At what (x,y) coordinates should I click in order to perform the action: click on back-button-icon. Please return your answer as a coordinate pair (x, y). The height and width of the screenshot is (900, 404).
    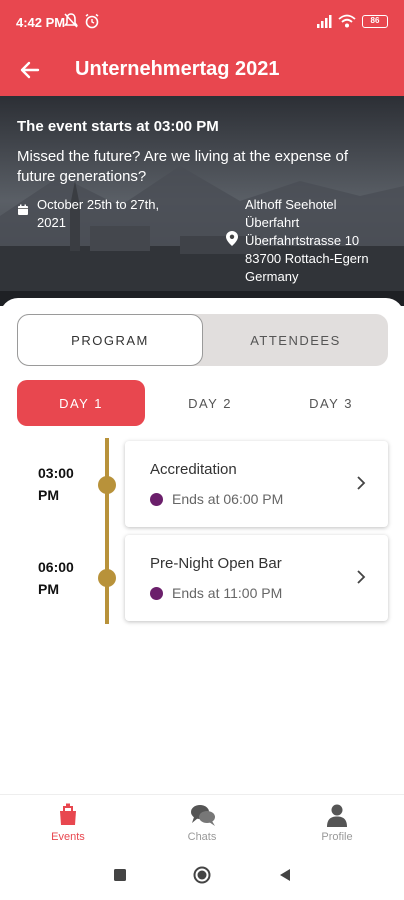
    Looking at the image, I should click on (285, 875).